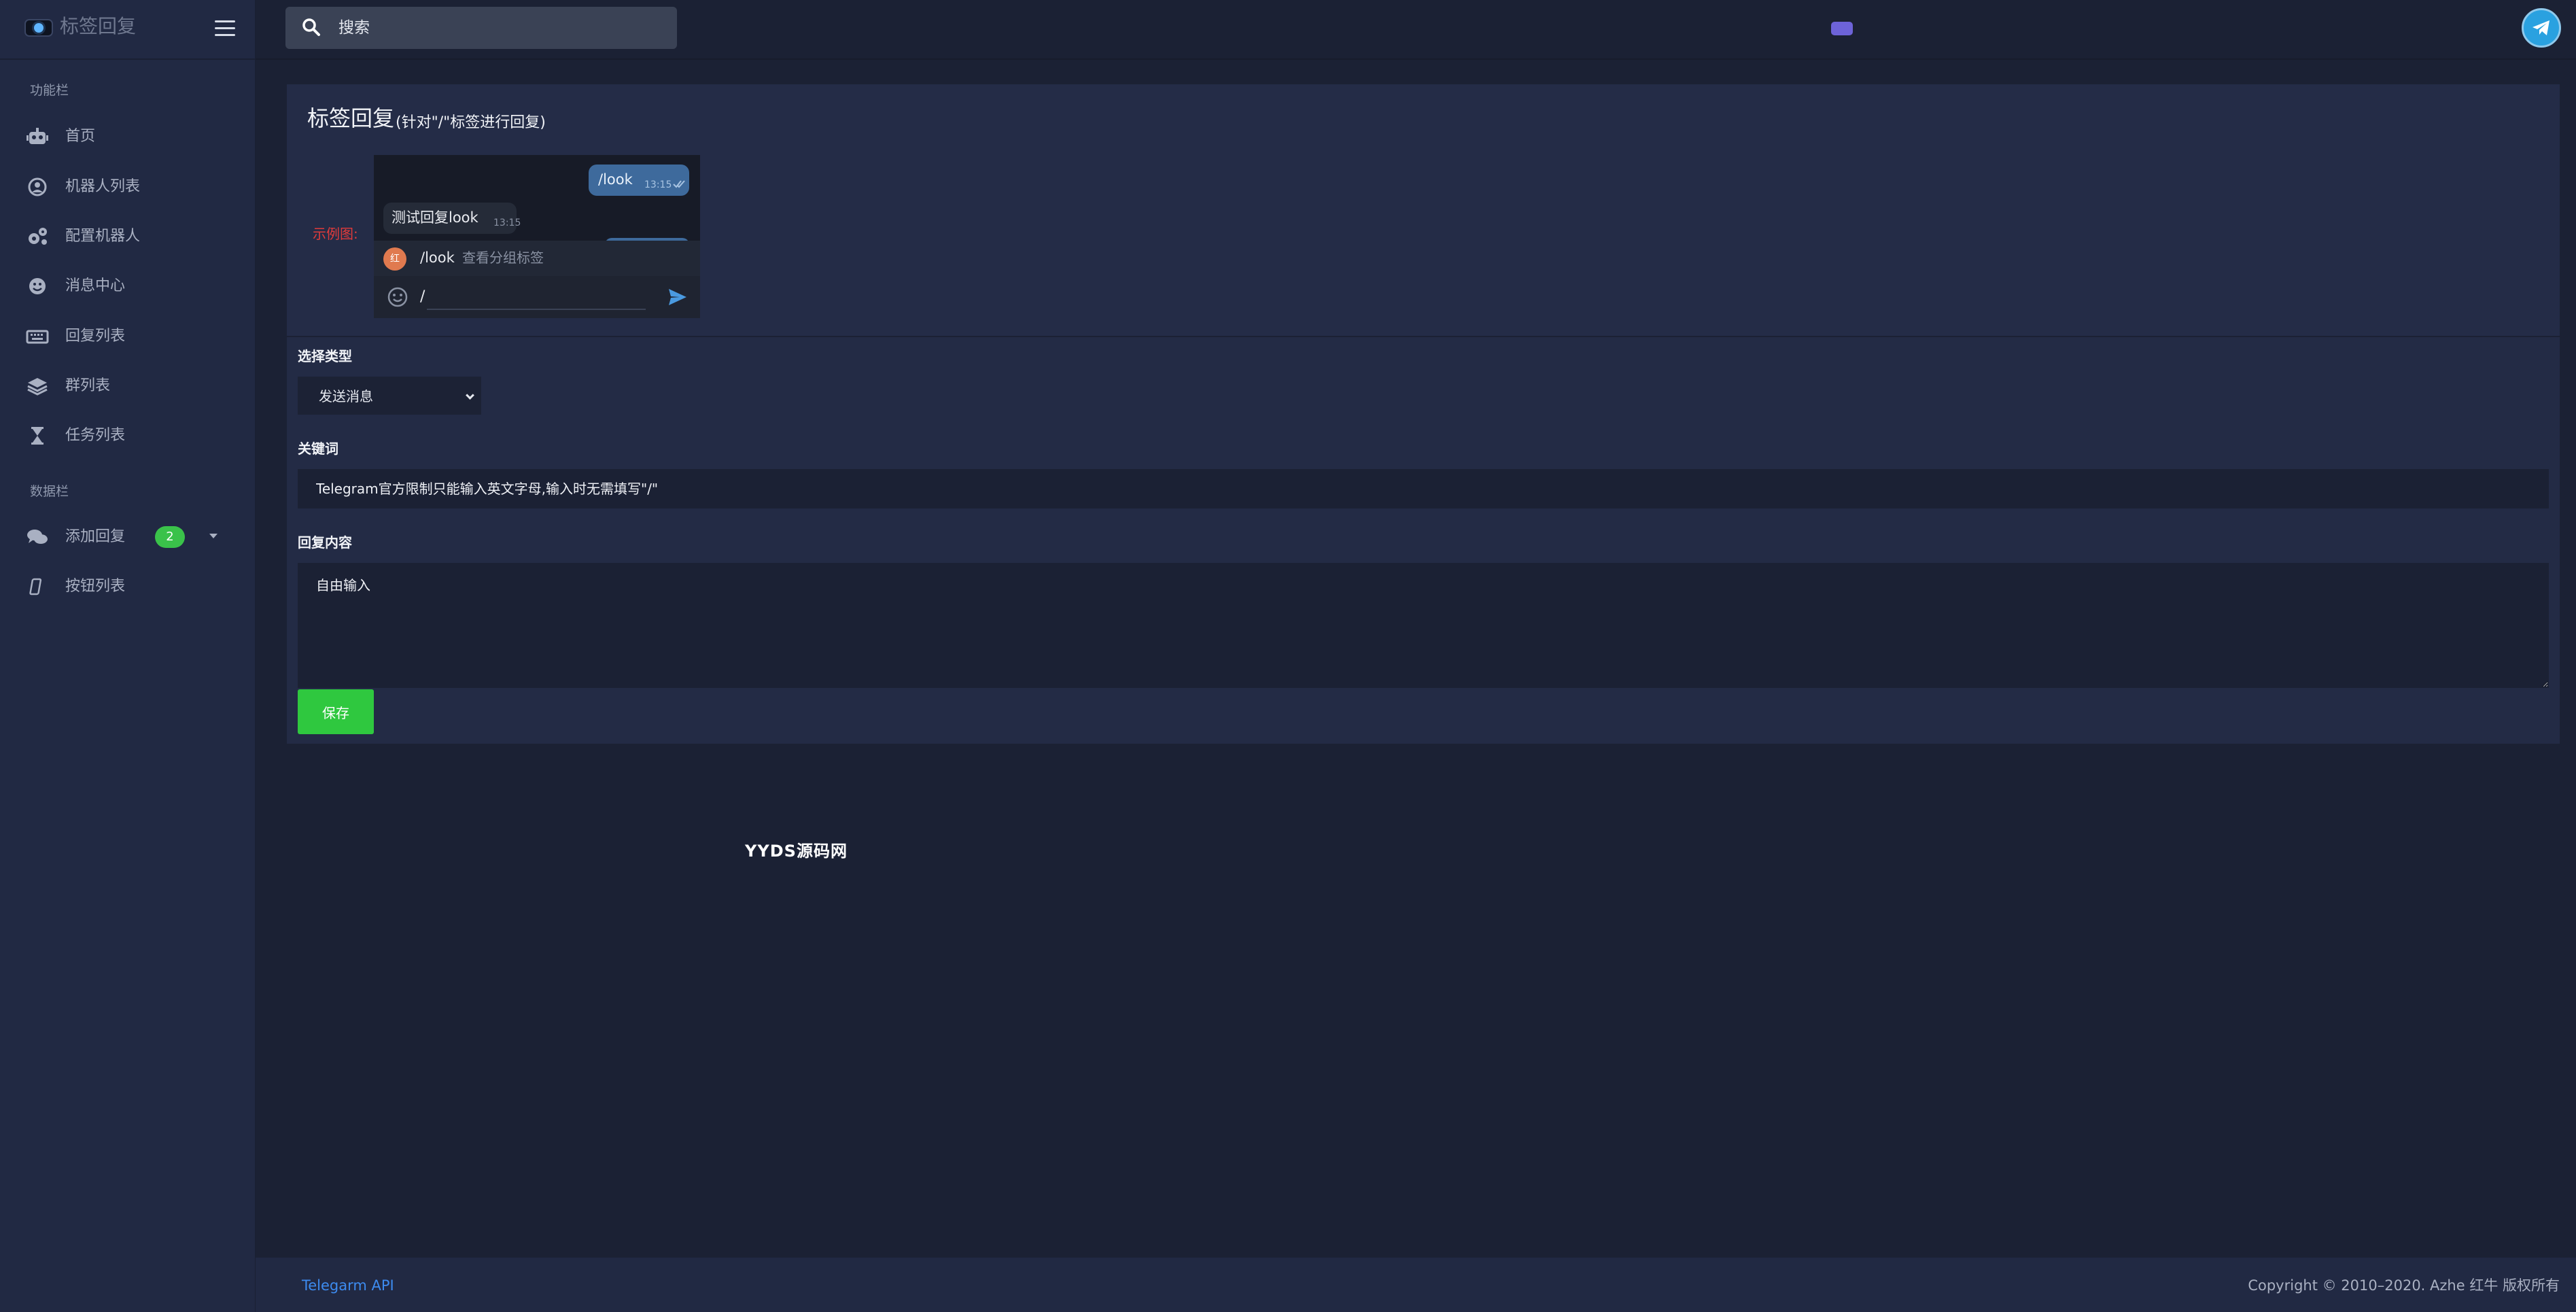 This screenshot has height=1312, width=2576. I want to click on incoming-message-time: 13:15, so click(507, 223).